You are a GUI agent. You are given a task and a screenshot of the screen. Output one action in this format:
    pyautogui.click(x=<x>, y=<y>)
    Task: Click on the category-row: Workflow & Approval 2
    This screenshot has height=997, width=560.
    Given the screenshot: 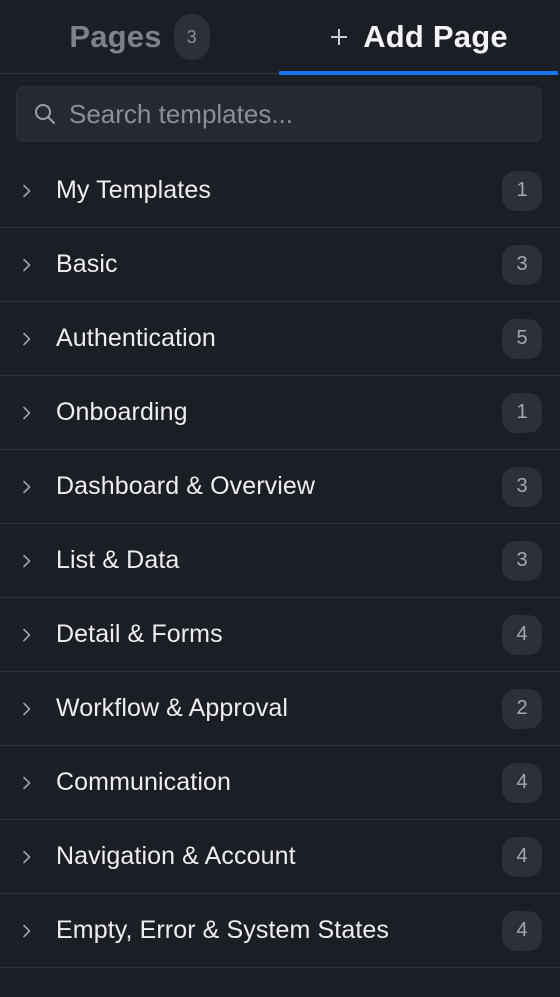 What is the action you would take?
    pyautogui.click(x=280, y=709)
    